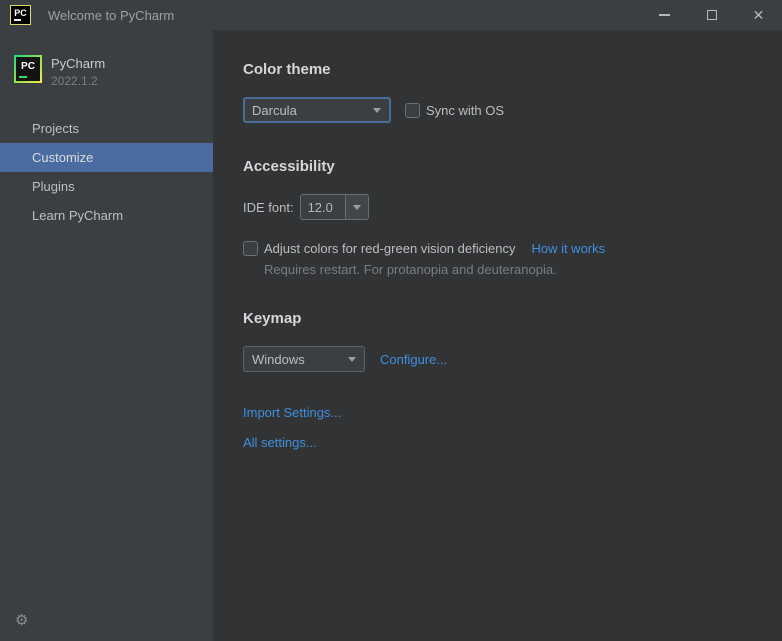 This screenshot has width=782, height=641. What do you see at coordinates (106, 128) in the screenshot?
I see `sidebar-item-projects: Projects` at bounding box center [106, 128].